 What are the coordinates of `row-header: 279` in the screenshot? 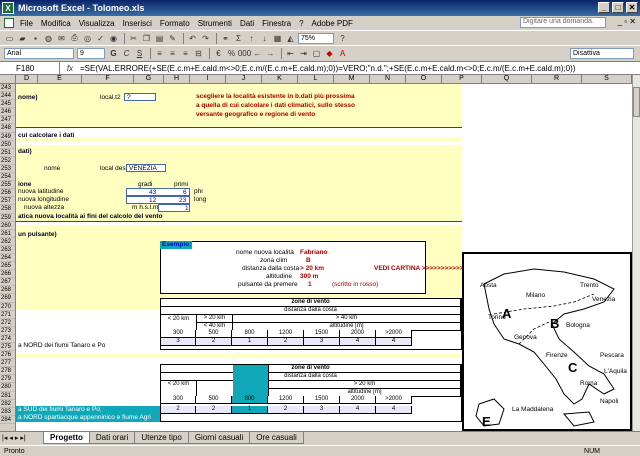 It's located at (7, 379).